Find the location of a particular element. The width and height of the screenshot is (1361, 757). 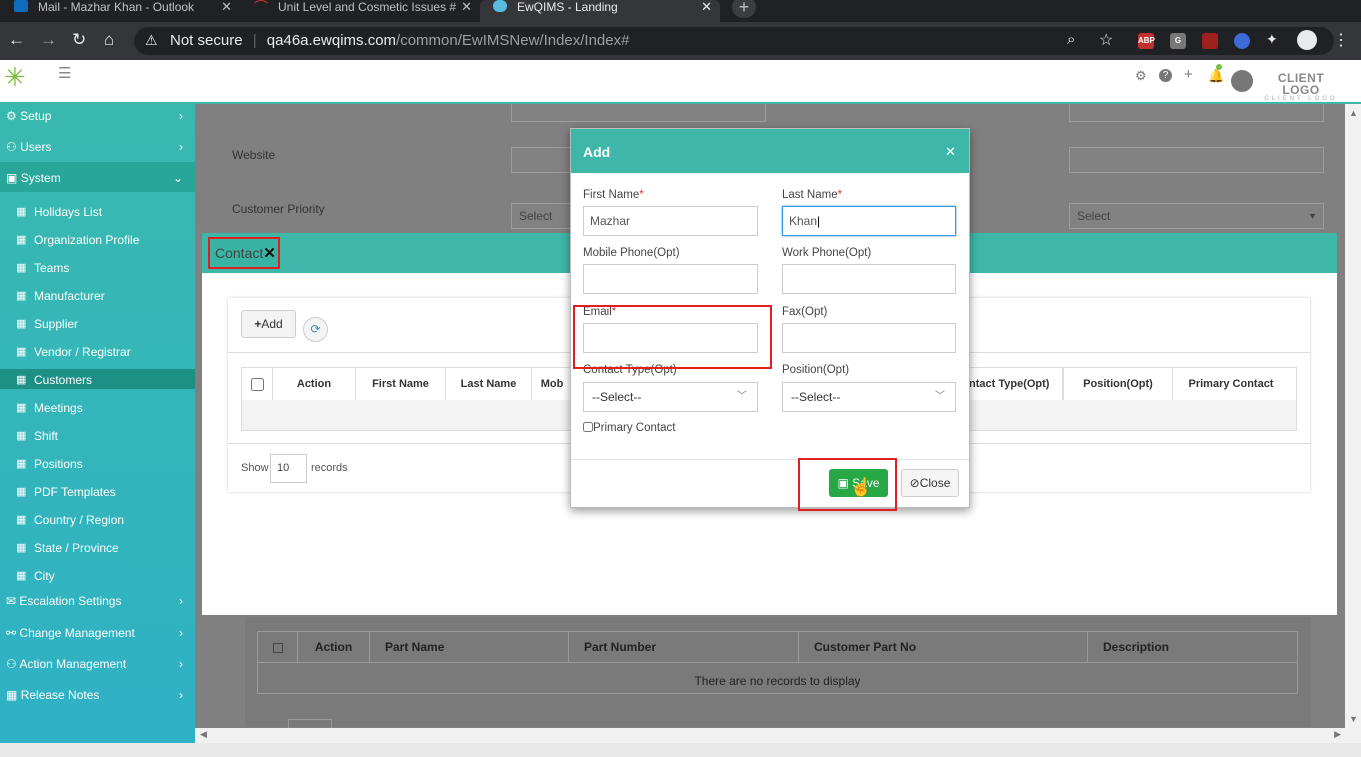

first-name-input: Mazhar is located at coordinates (670, 221).